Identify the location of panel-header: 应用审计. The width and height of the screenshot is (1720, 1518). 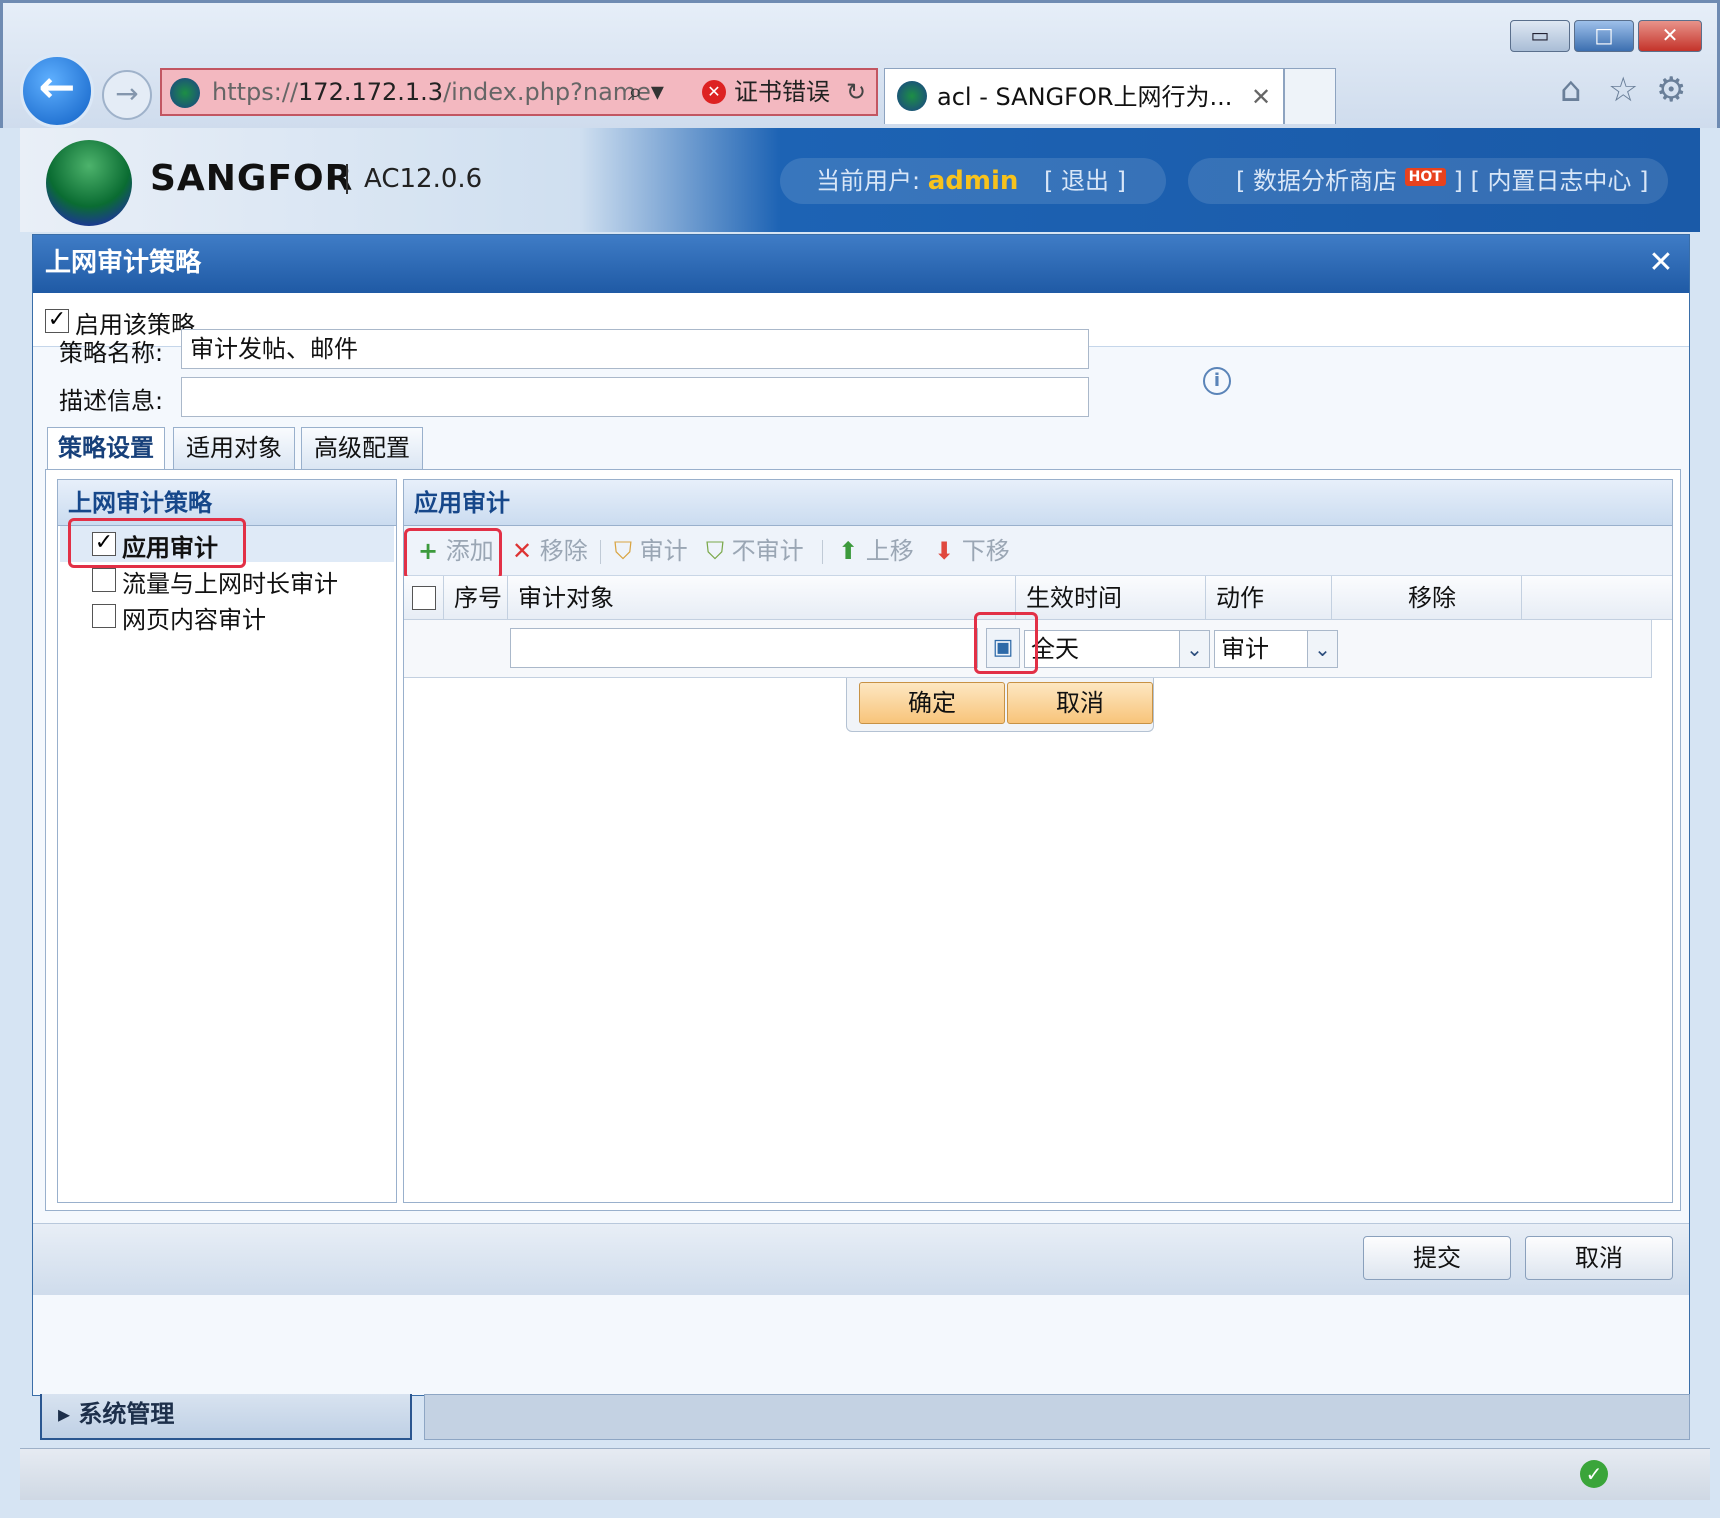
(1038, 503).